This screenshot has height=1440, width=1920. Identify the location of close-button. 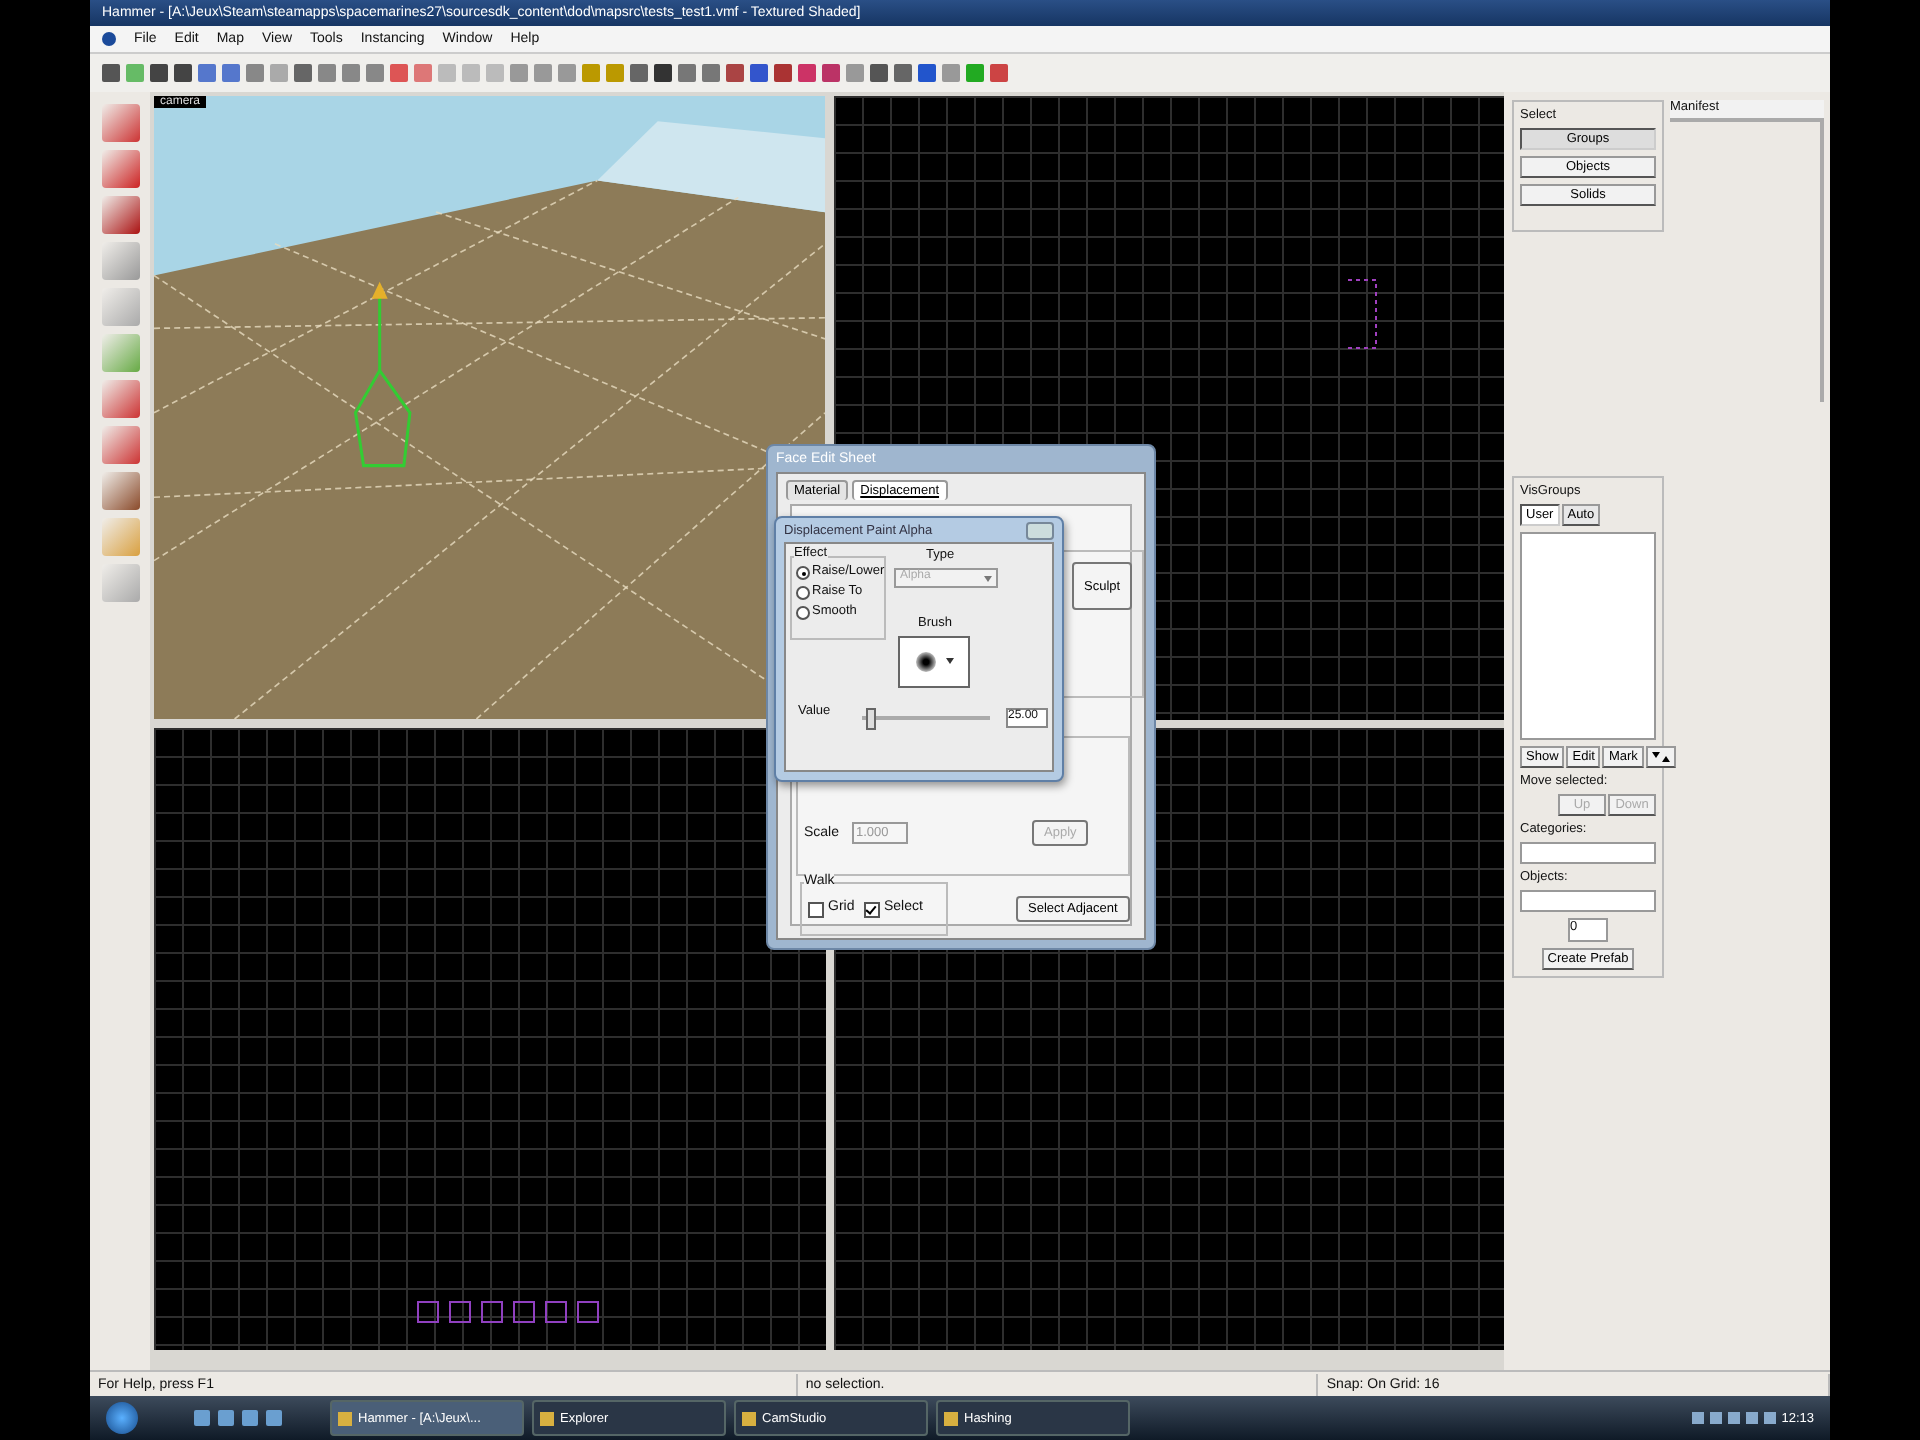
(1040, 530).